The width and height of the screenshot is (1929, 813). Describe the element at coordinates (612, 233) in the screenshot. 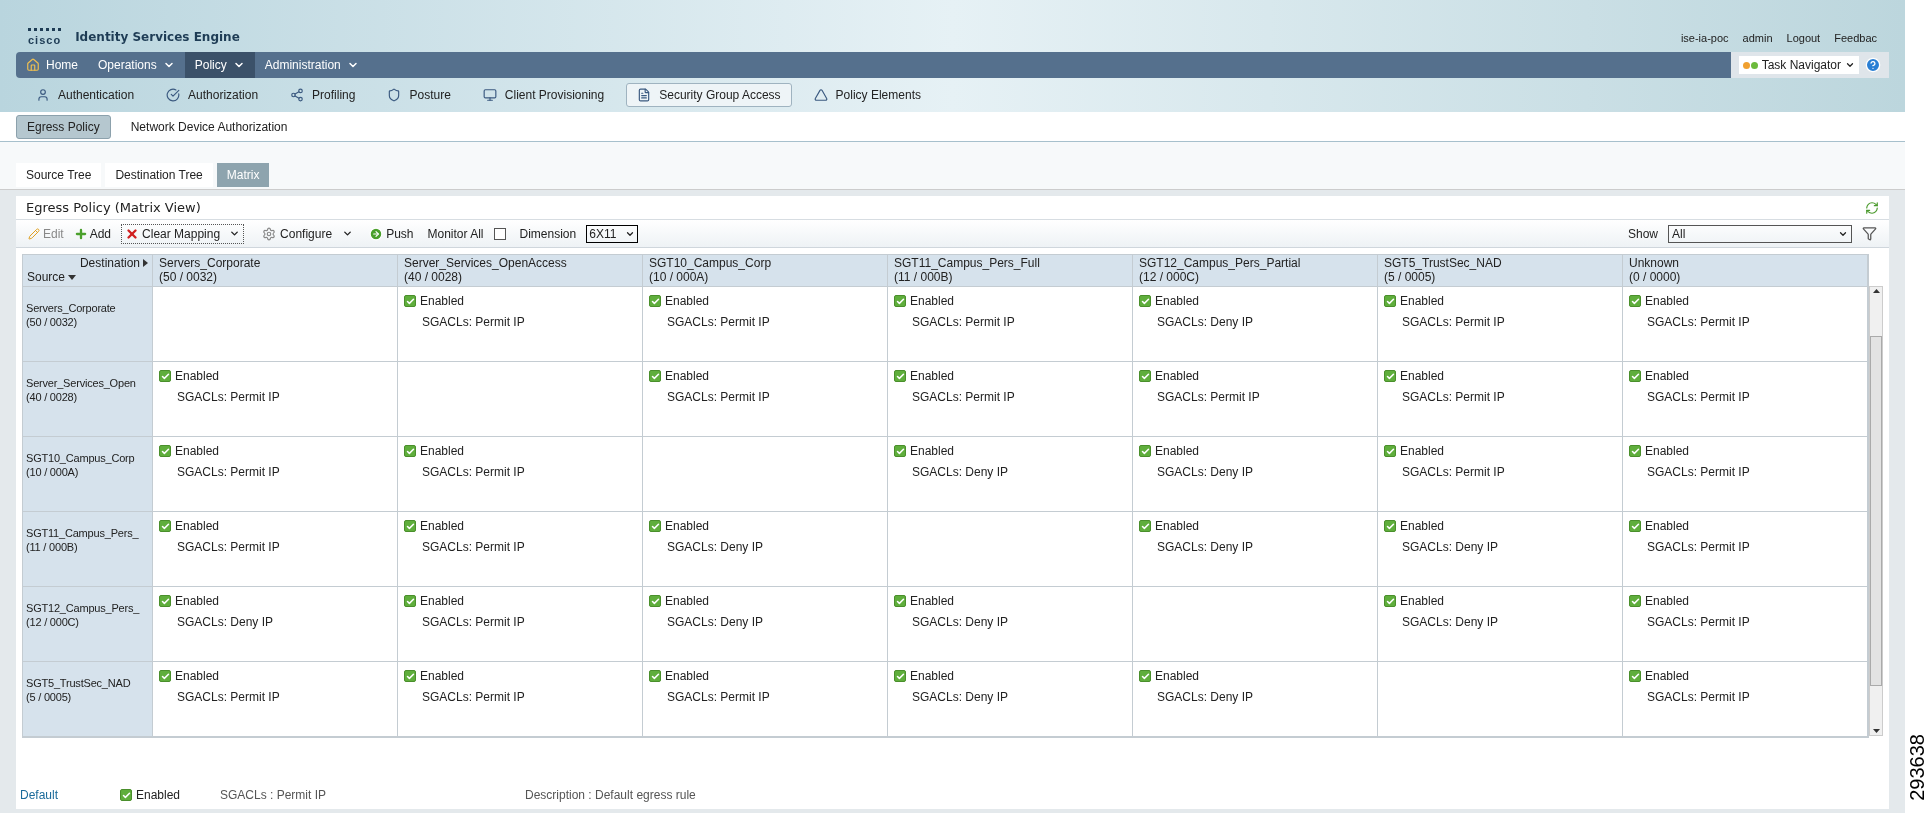

I see `dimension-select: 6X11` at that location.